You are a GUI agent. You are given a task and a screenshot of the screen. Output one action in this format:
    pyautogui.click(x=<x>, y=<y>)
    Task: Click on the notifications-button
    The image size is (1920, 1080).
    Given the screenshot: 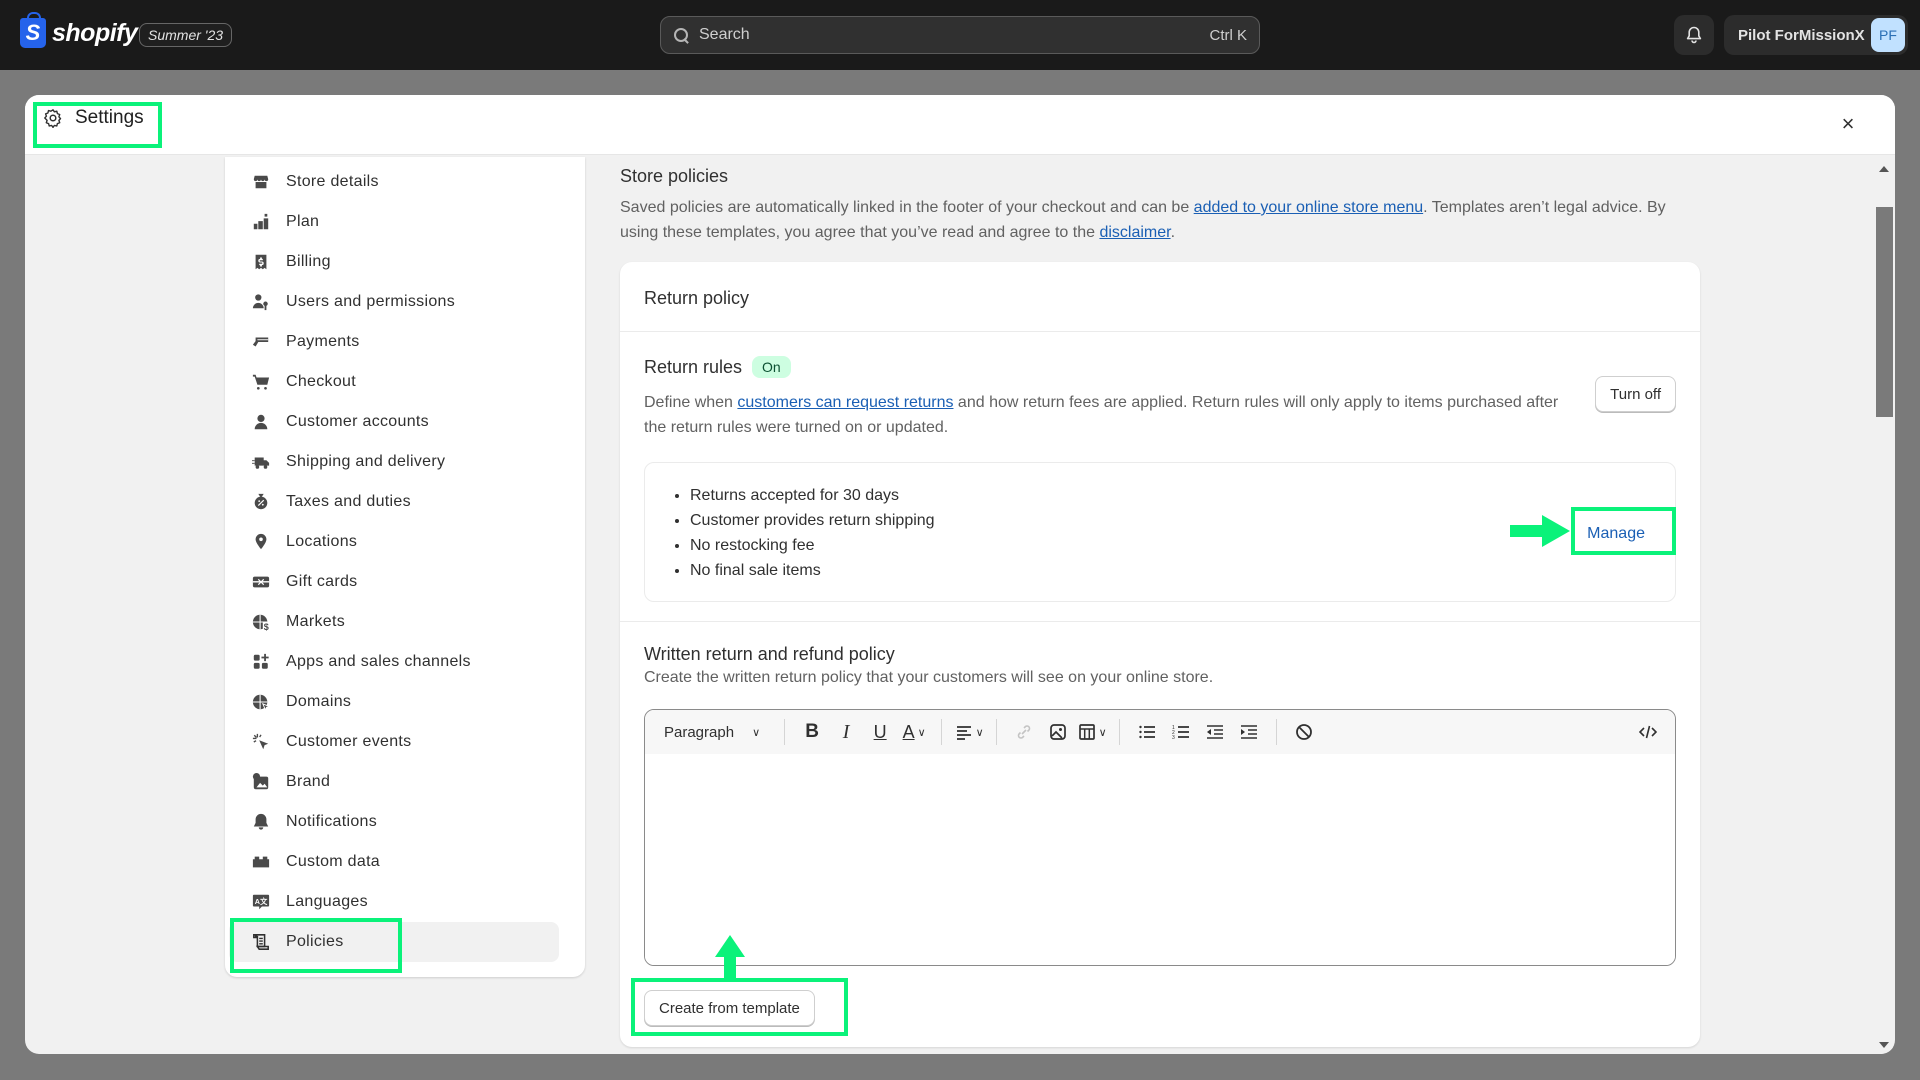 What is the action you would take?
    pyautogui.click(x=1694, y=35)
    